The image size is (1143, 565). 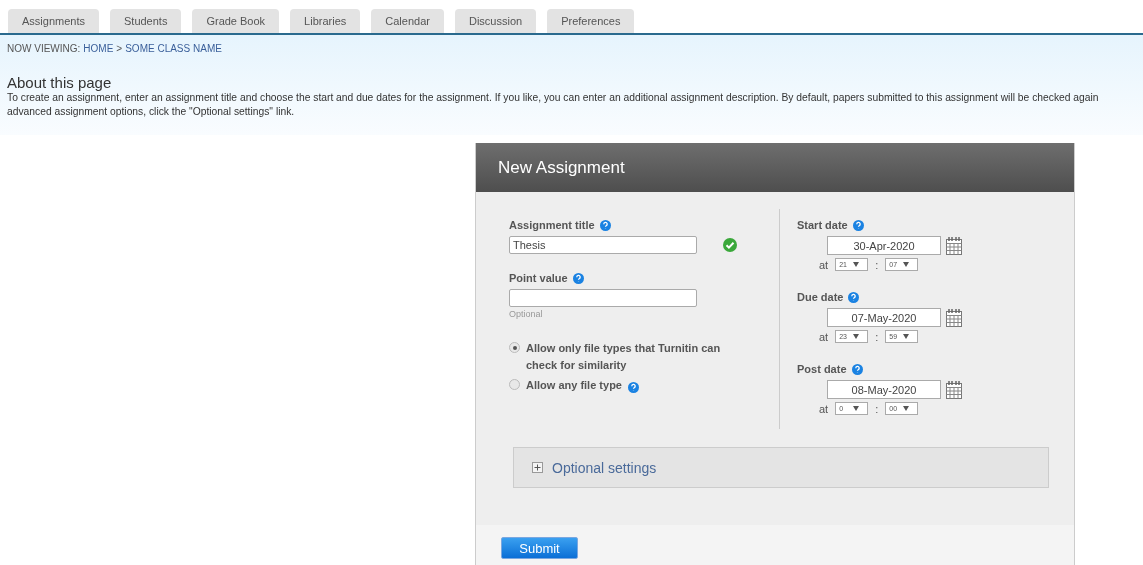 I want to click on optional-settings-link: Optional settings, so click(x=604, y=467).